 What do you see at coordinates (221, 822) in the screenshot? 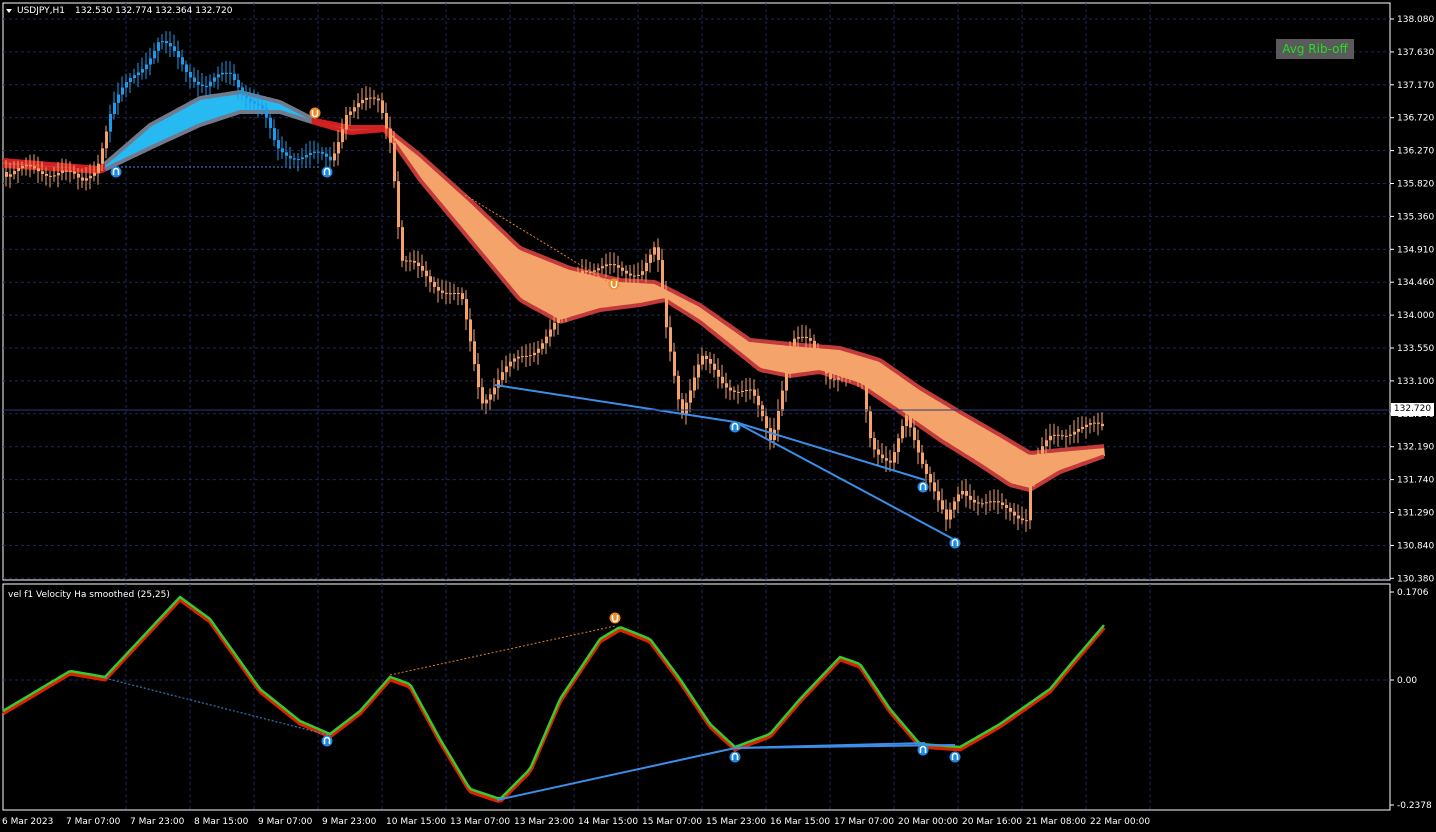
I see `time-label: 8 Mar 15:00` at bounding box center [221, 822].